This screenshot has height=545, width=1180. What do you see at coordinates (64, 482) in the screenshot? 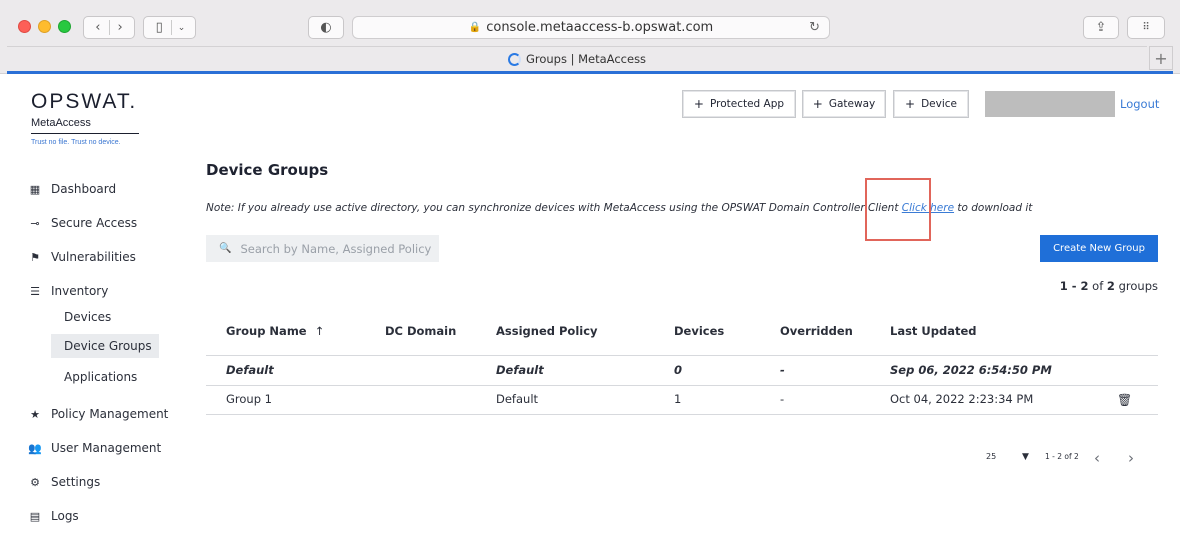
I see `sidebar-item-settings: ⚙ Settings` at bounding box center [64, 482].